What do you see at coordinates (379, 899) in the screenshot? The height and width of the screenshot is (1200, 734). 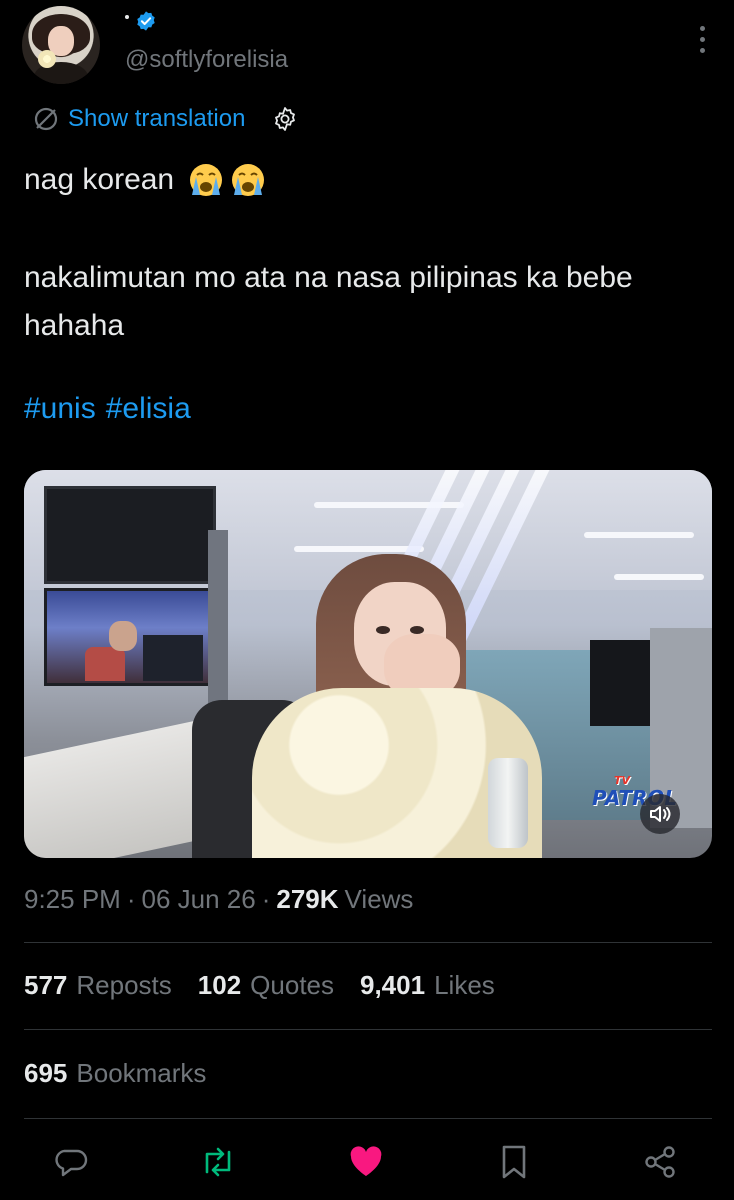 I see `views-label: Views` at bounding box center [379, 899].